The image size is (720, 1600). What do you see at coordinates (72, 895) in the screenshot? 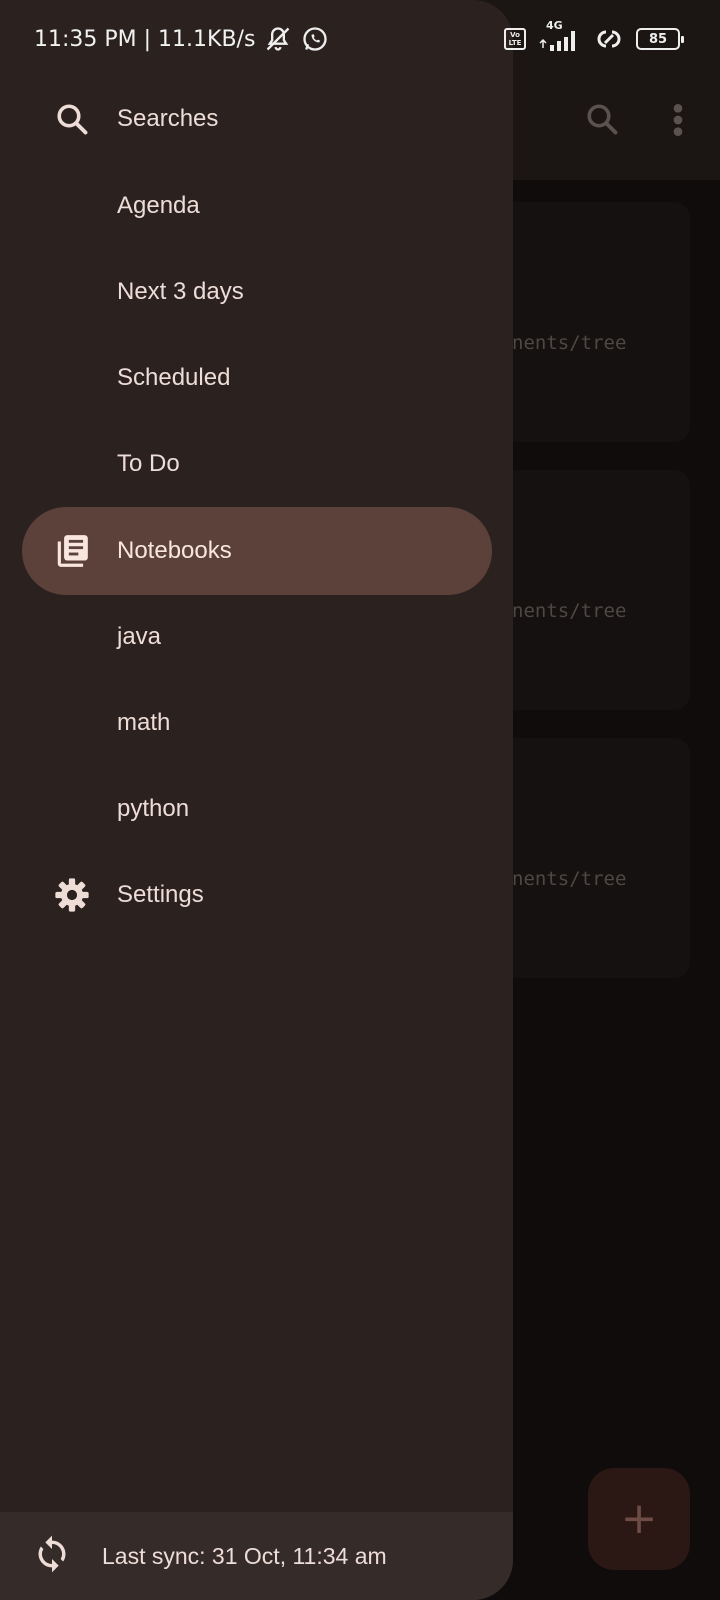
I see `gear-icon` at bounding box center [72, 895].